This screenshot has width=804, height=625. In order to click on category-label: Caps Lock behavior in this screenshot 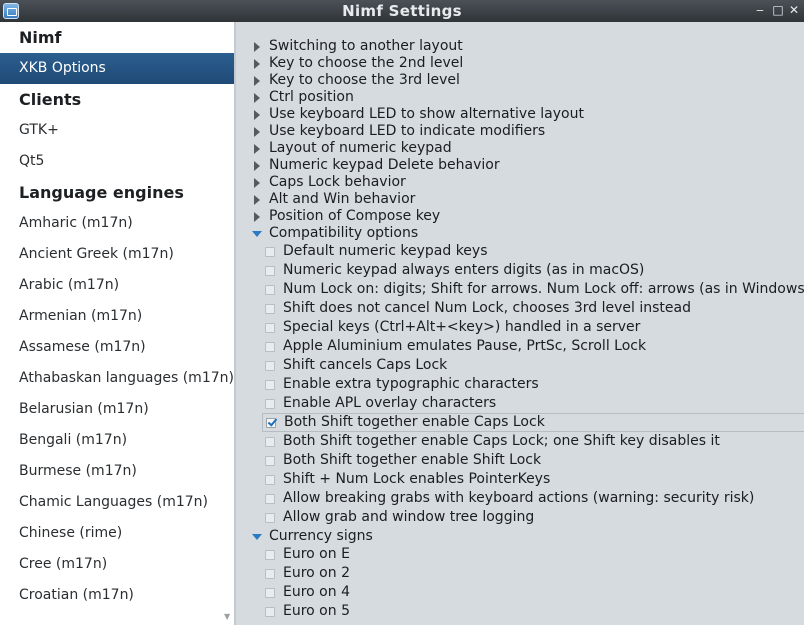, I will do `click(337, 182)`.